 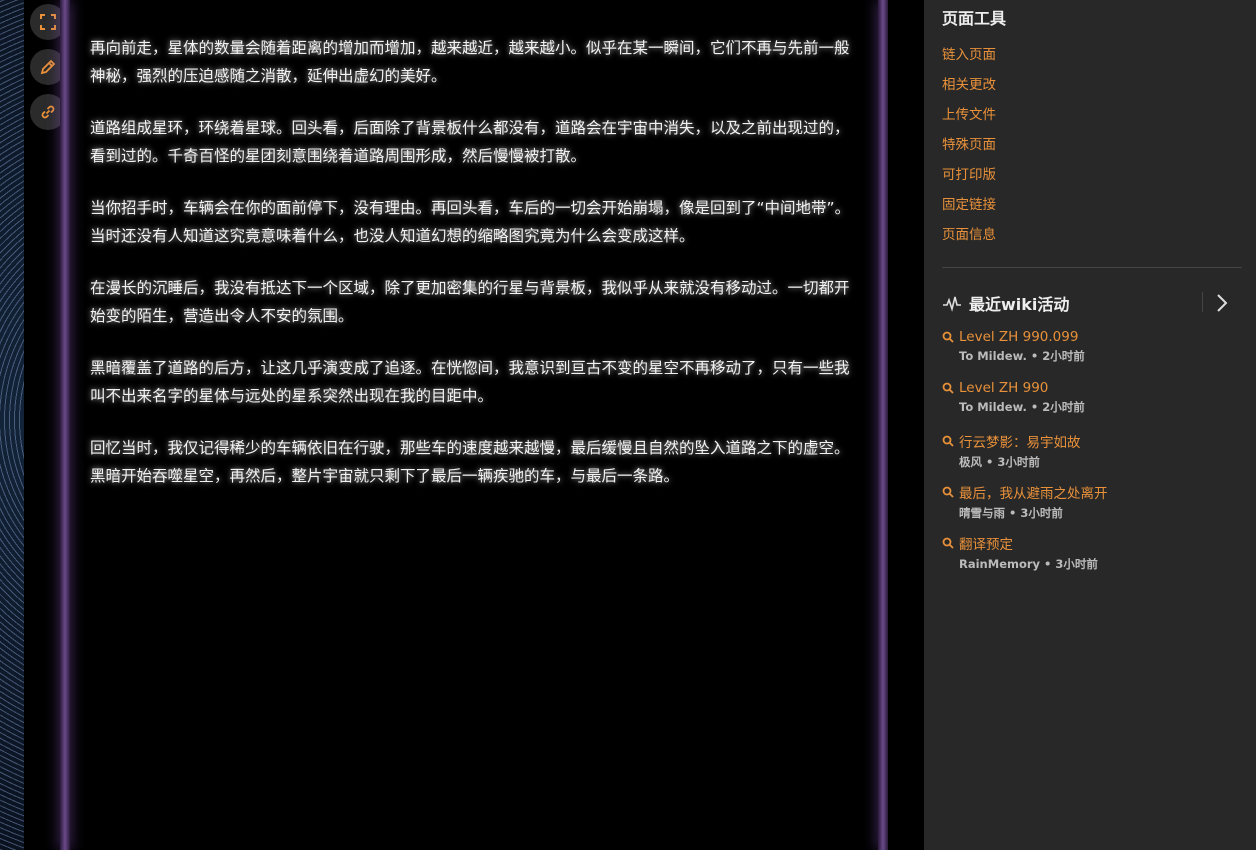 I want to click on background-star-trails, so click(x=12, y=425).